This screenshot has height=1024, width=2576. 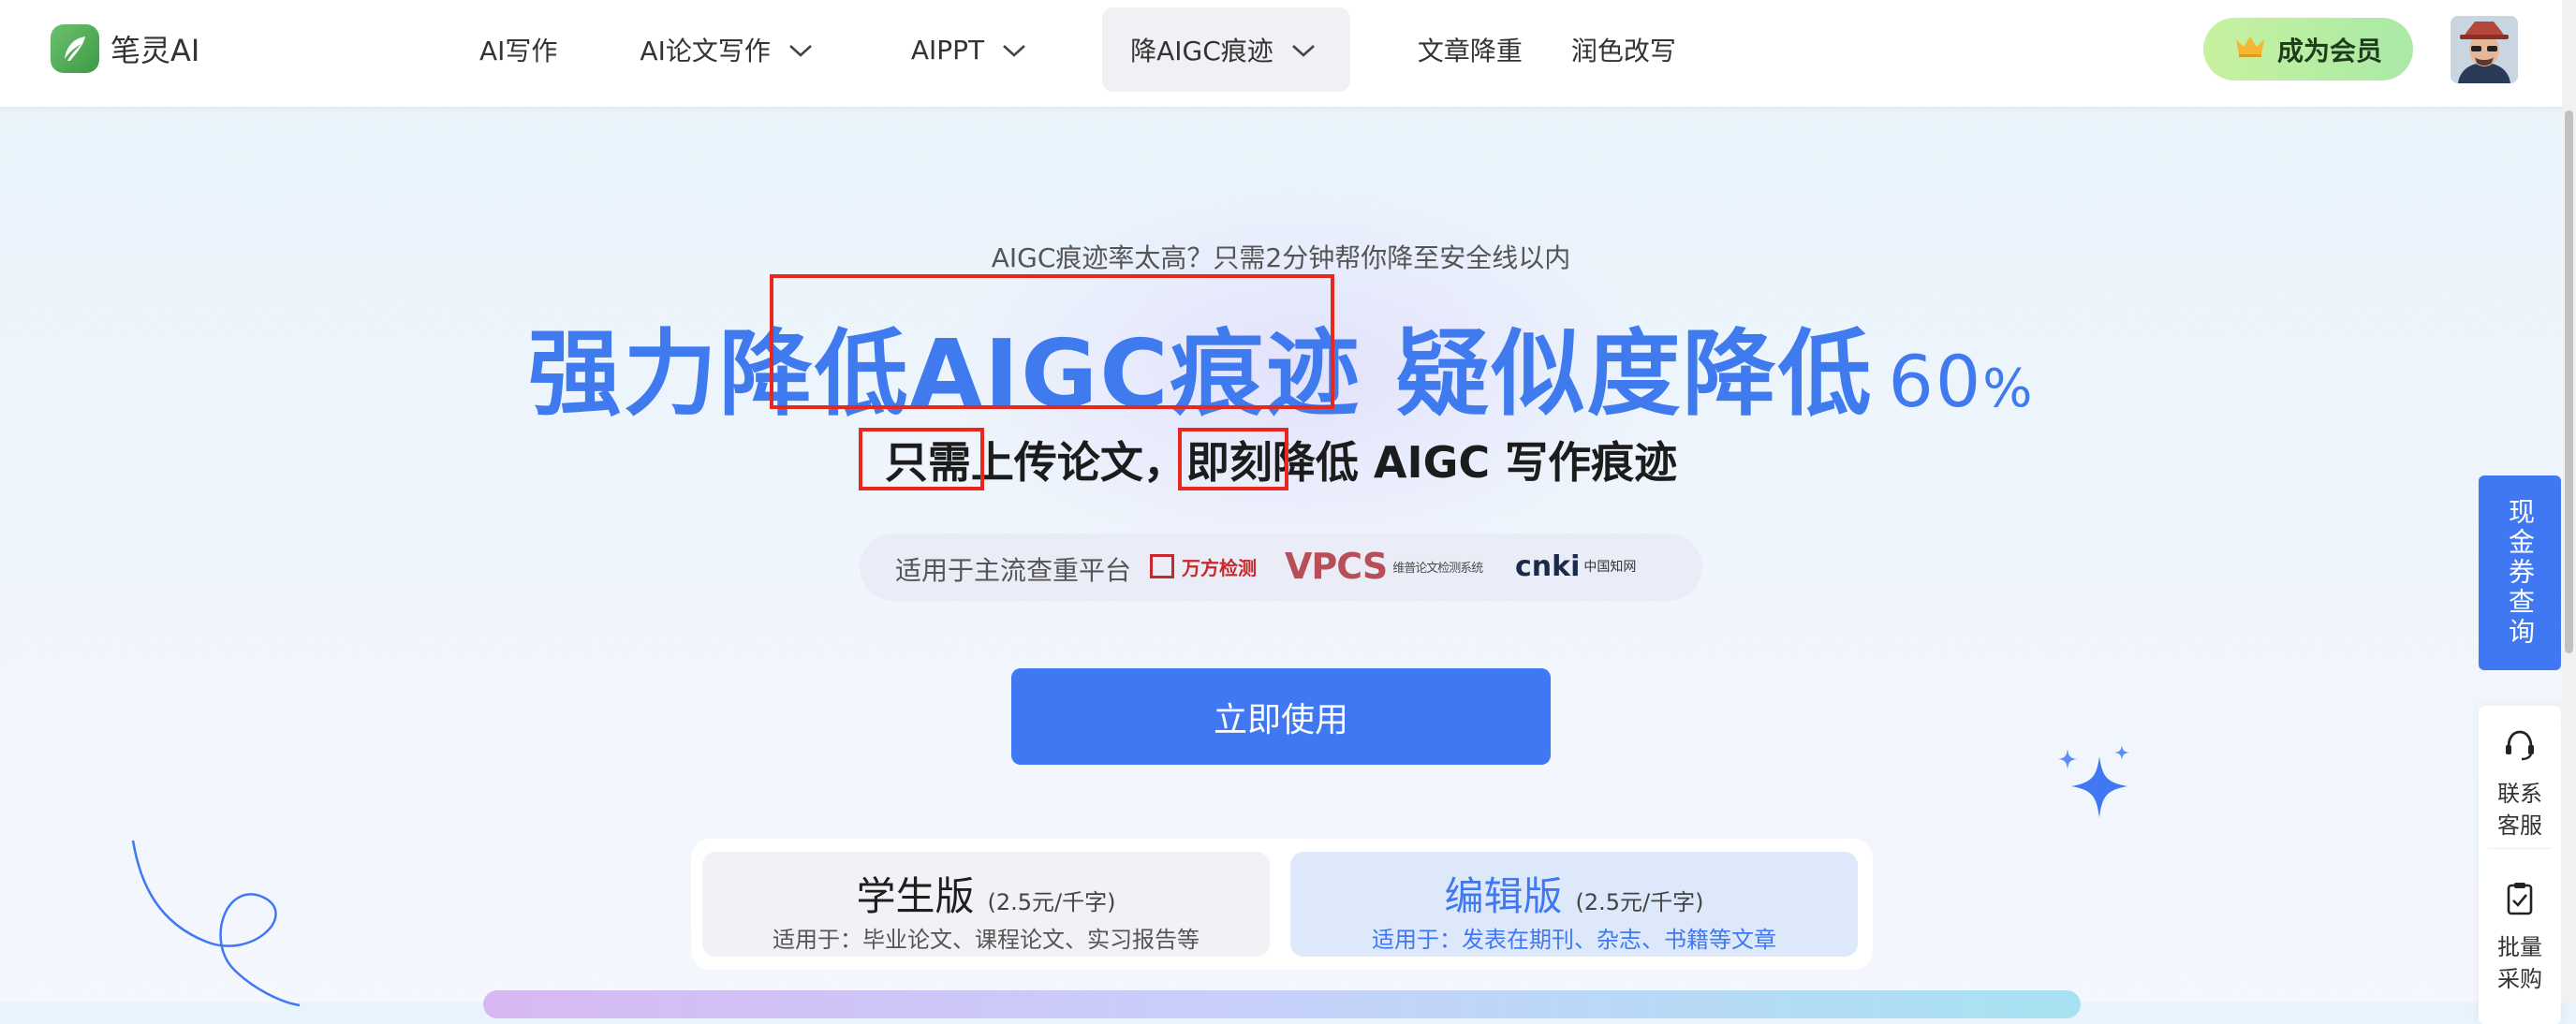 I want to click on nav-reduce-duplicate: 文章降重, so click(x=1460, y=49).